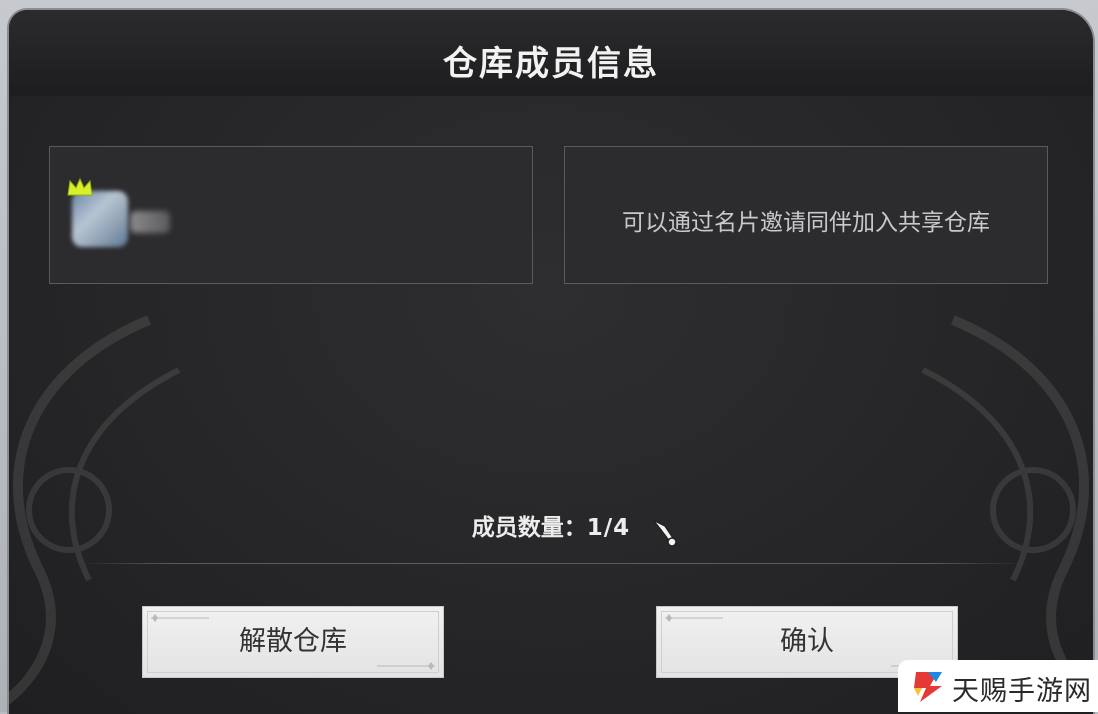 The width and height of the screenshot is (1098, 714). Describe the element at coordinates (529, 528) in the screenshot. I see `member-count-label: 成员数量：` at that location.